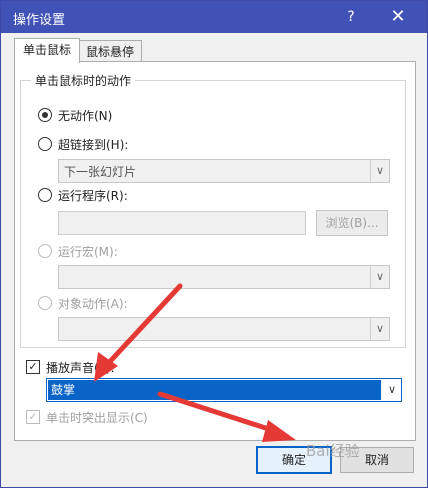 The width and height of the screenshot is (428, 488). I want to click on arrow-to-sound-dropdown, so click(138, 332).